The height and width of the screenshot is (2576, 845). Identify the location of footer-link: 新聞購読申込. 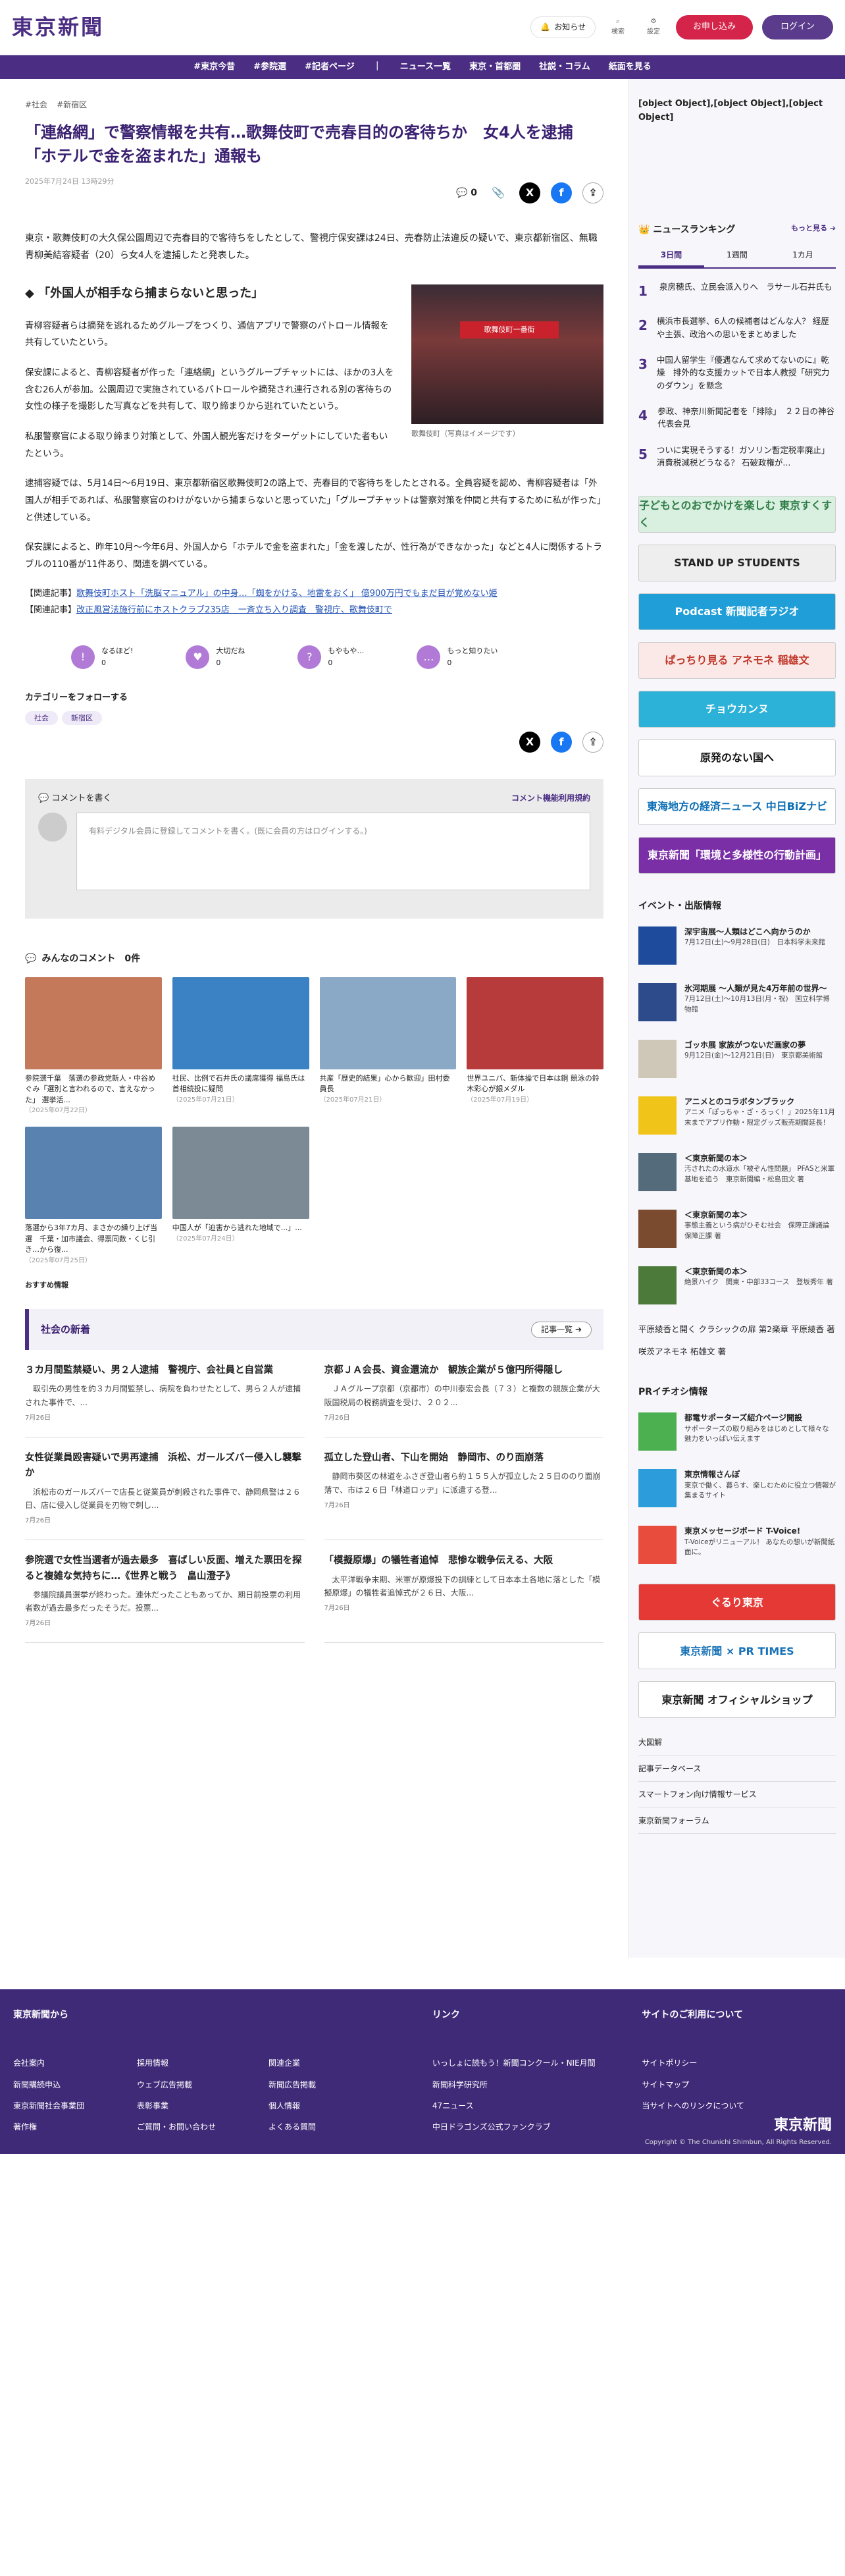
(48, 2084).